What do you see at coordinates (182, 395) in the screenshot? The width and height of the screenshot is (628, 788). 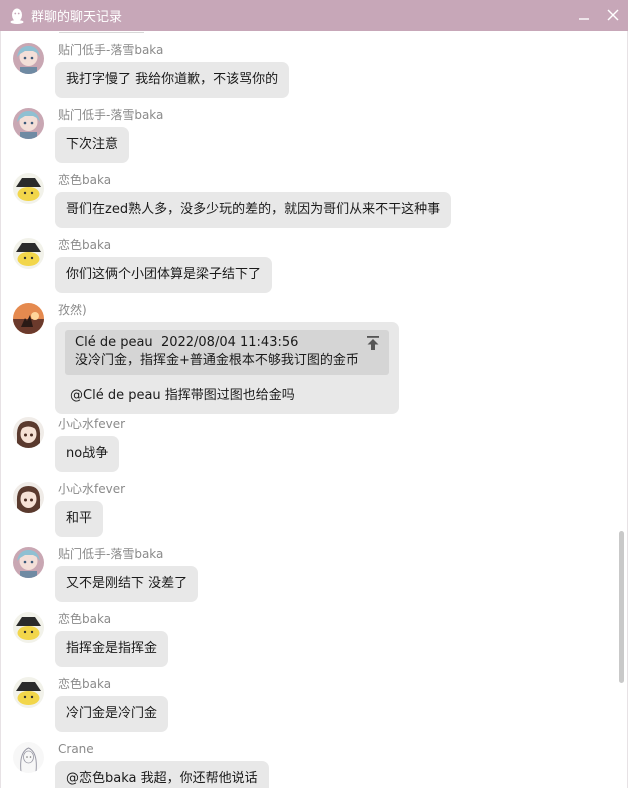 I see `reply-text: @Clé de peau 指挥带图过图也给金吗` at bounding box center [182, 395].